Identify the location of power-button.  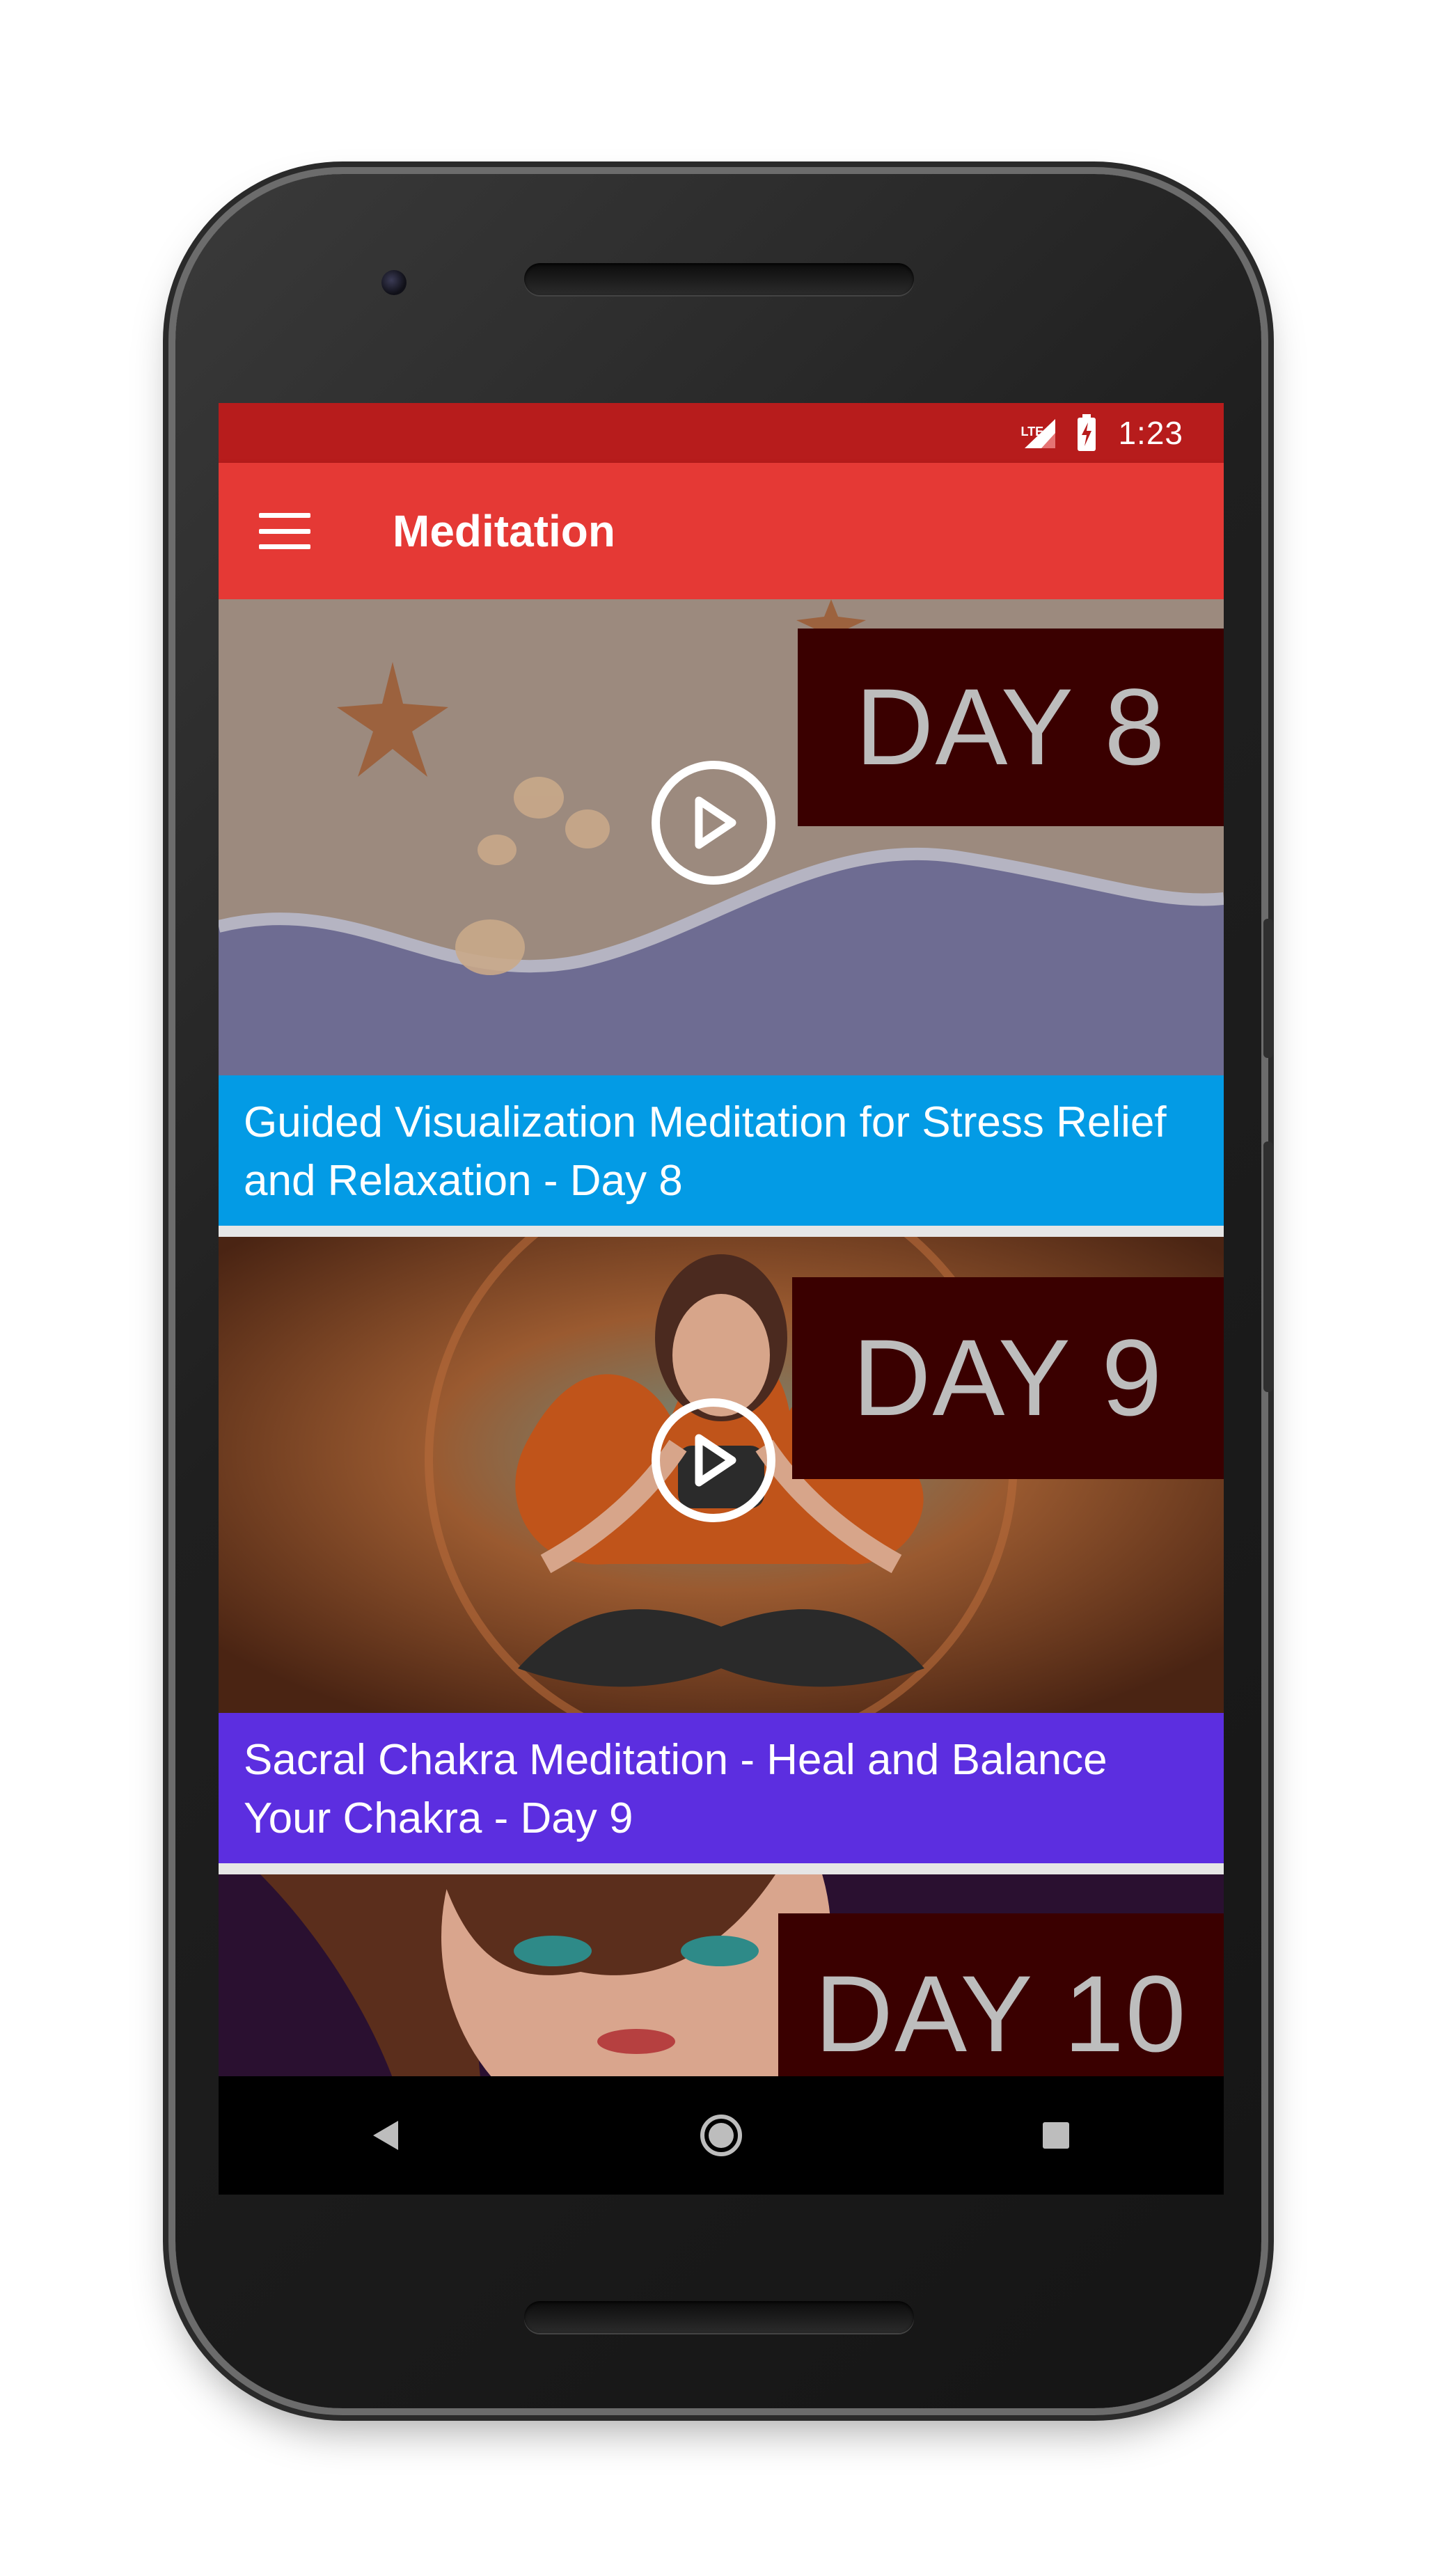
(1268, 988).